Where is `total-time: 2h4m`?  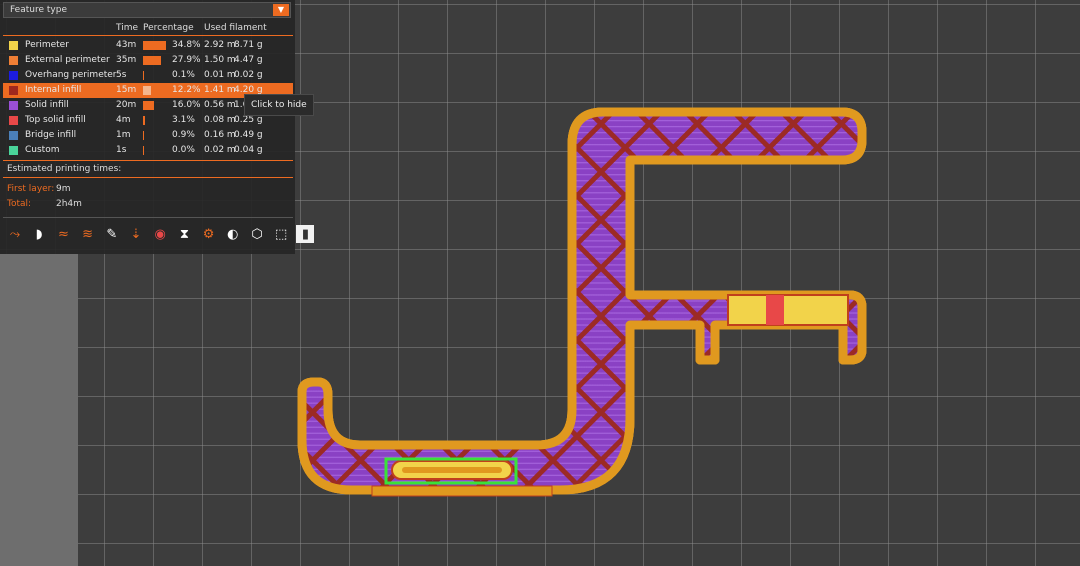 total-time: 2h4m is located at coordinates (69, 204).